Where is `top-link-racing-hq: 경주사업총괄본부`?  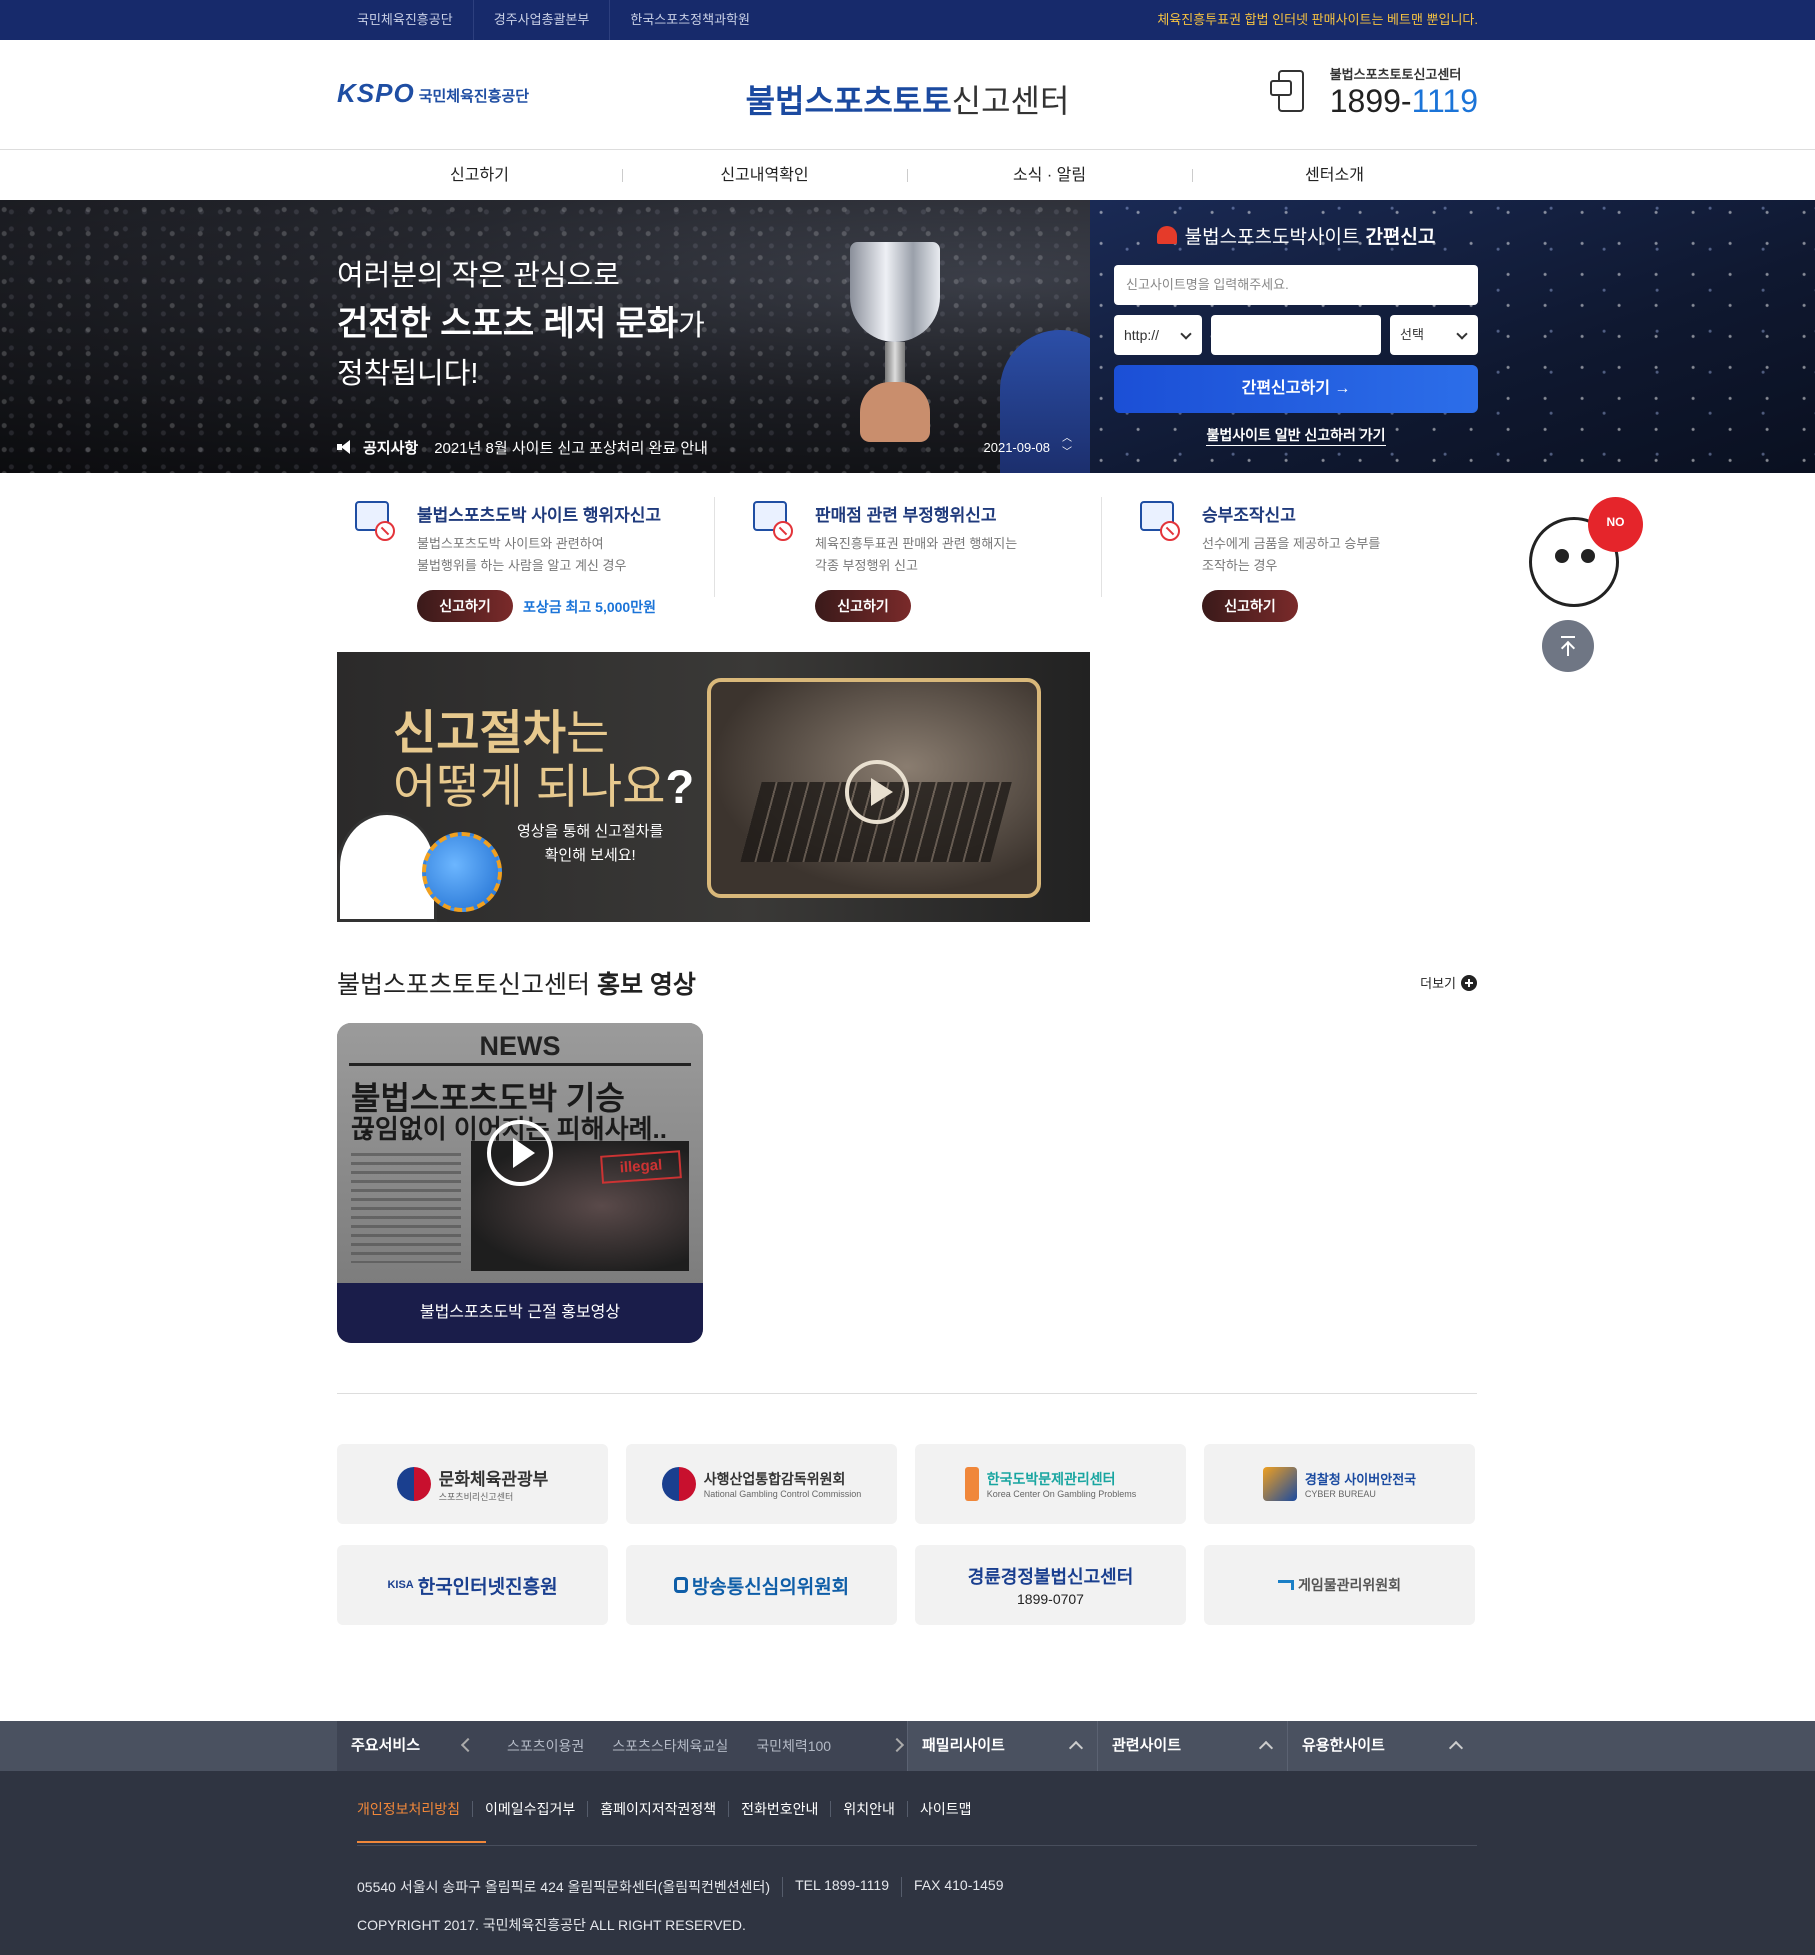 top-link-racing-hq: 경주사업총괄본부 is located at coordinates (542, 20).